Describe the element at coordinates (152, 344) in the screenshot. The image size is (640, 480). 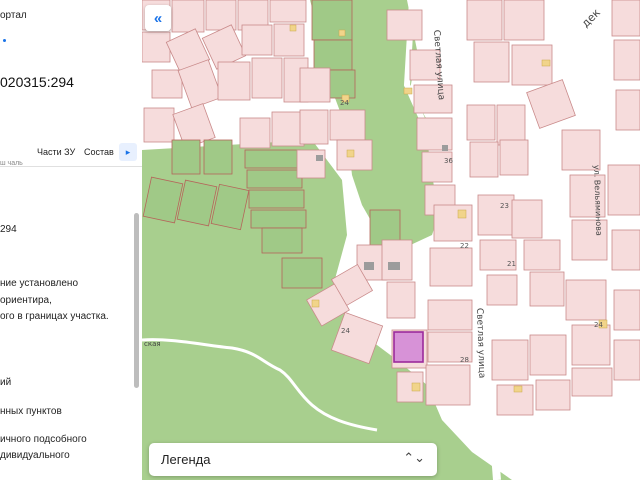
I see `river-label: ская` at that location.